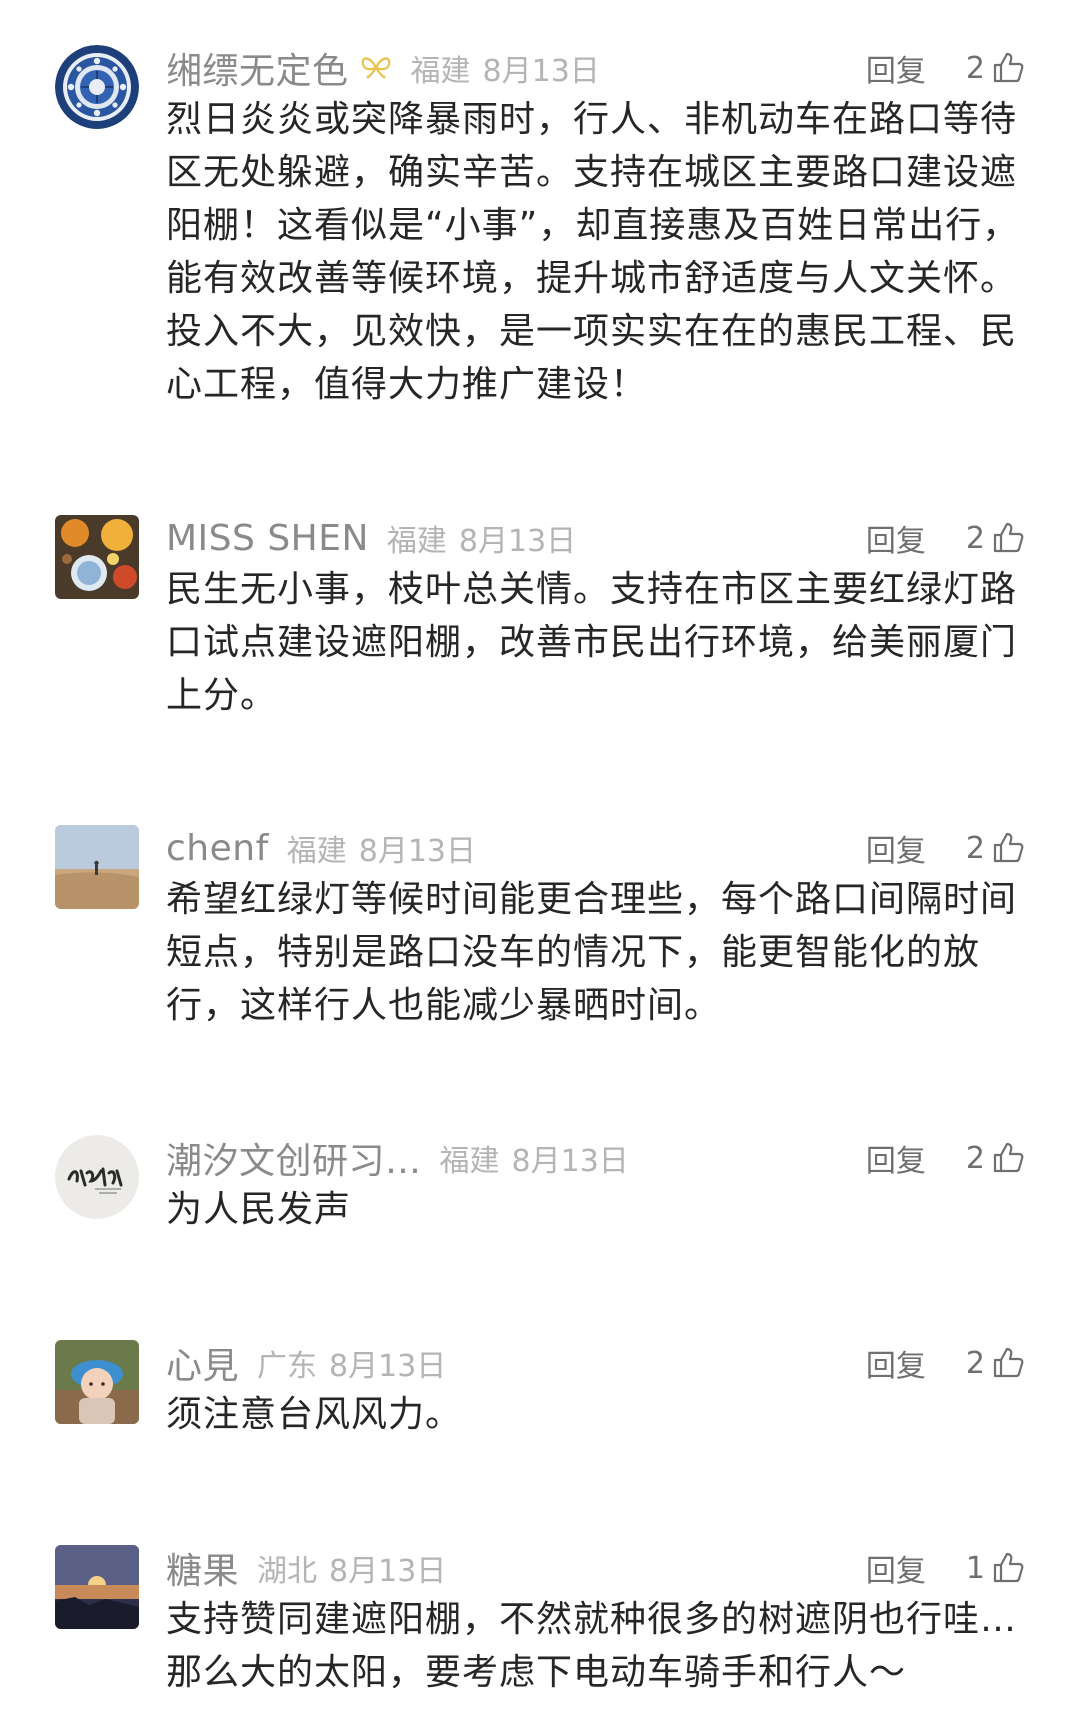  I want to click on comment-meta: chenf 福建 8月13日, so click(321, 848).